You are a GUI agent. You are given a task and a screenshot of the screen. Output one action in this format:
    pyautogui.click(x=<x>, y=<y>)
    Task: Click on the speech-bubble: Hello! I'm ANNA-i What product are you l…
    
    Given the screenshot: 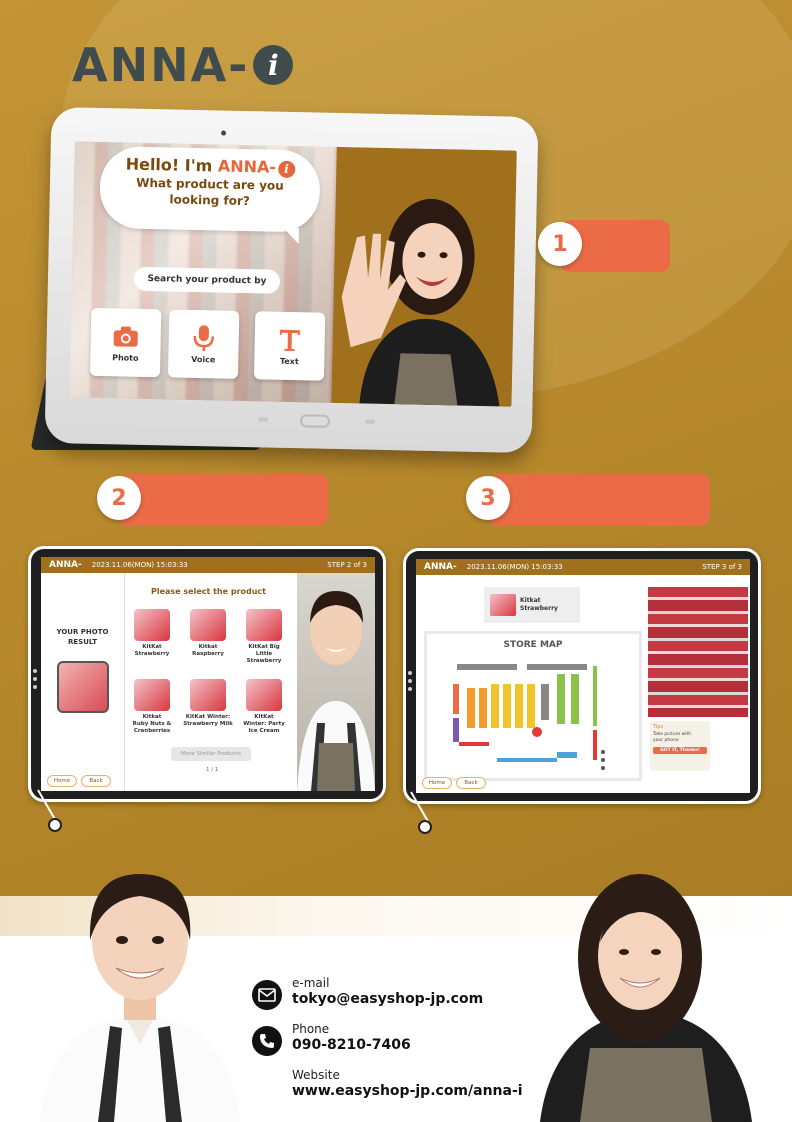 What is the action you would take?
    pyautogui.click(x=210, y=189)
    